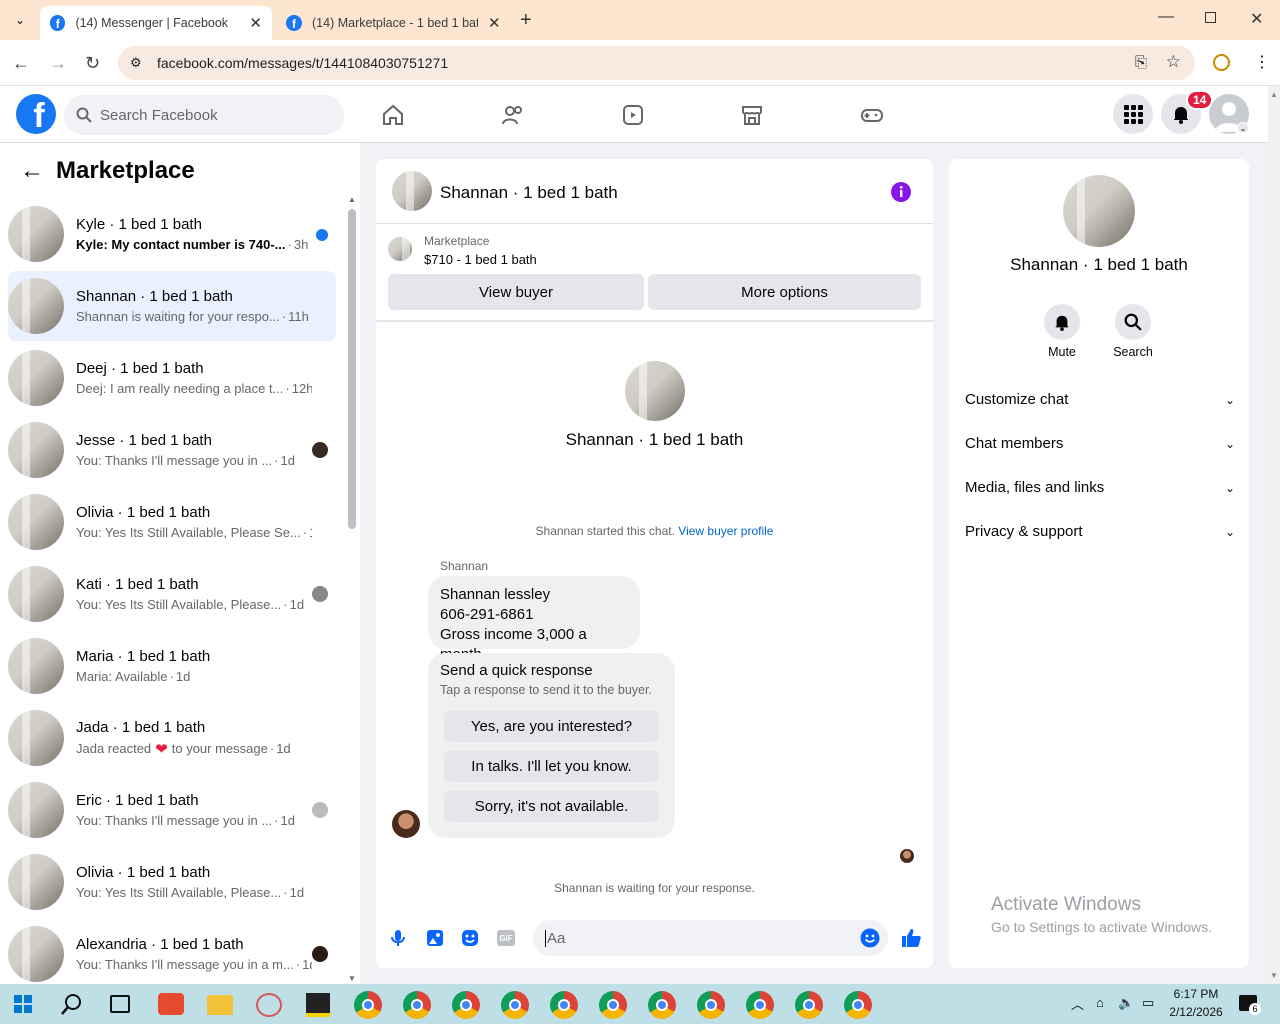  I want to click on customize-chat-section: Customize chat ⌄, so click(1100, 399).